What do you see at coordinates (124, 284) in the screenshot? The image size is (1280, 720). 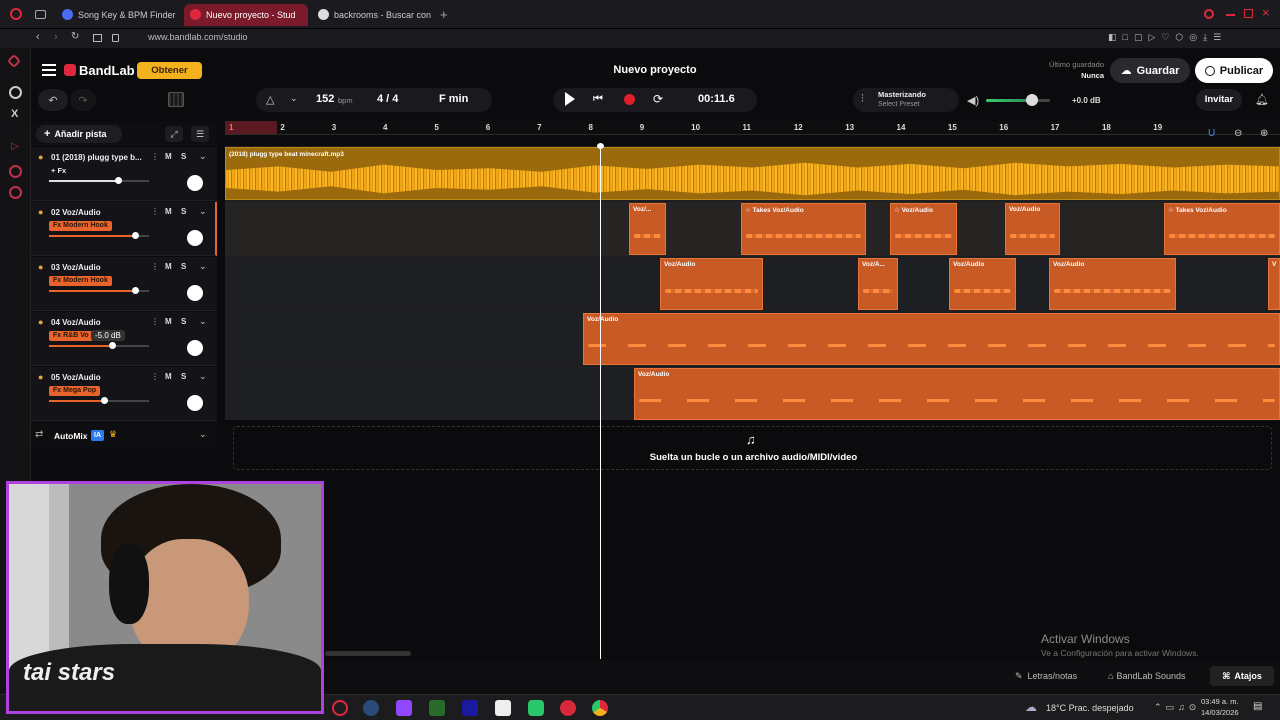 I see `track-header: ● 03 Voz/Audio ⋮ M S ⌄ Fx Modern Hook` at bounding box center [124, 284].